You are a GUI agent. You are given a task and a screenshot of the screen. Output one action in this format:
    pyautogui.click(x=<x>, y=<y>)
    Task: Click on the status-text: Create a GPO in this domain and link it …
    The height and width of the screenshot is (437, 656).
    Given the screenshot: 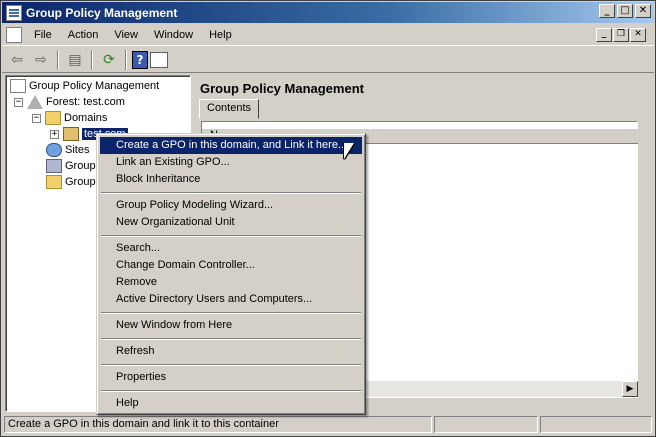 What is the action you would take?
    pyautogui.click(x=218, y=424)
    